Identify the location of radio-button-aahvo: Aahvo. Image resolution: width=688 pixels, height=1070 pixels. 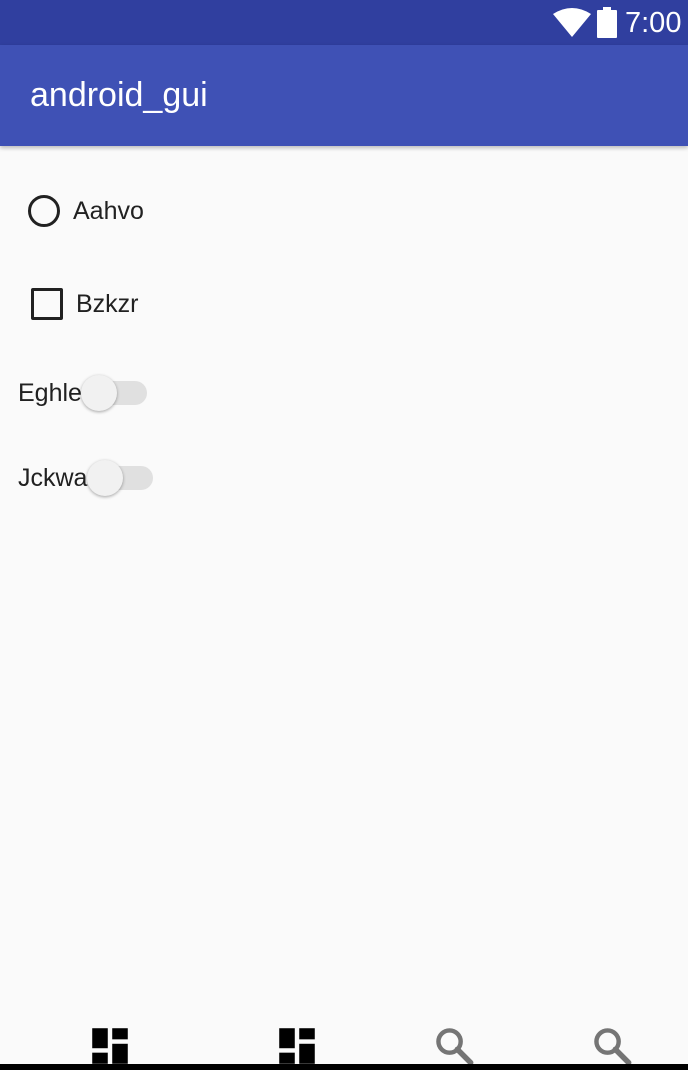
(86, 211).